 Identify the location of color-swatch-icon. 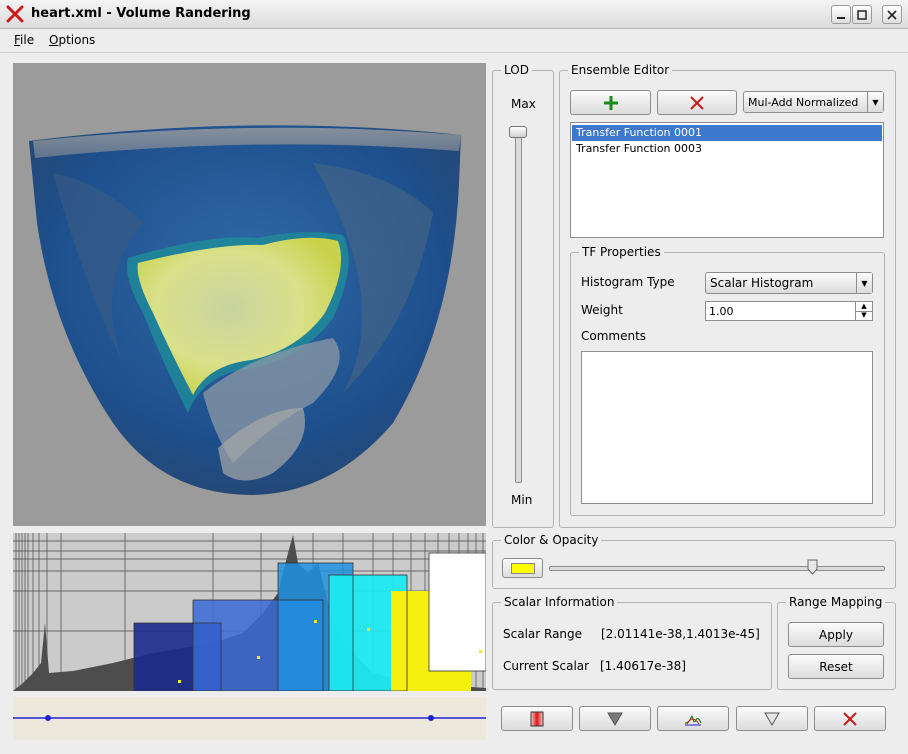
(537, 718).